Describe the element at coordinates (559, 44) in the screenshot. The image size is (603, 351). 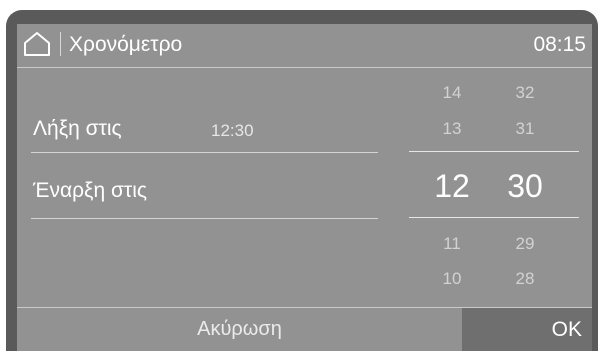
I see `clock-display: 08:15` at that location.